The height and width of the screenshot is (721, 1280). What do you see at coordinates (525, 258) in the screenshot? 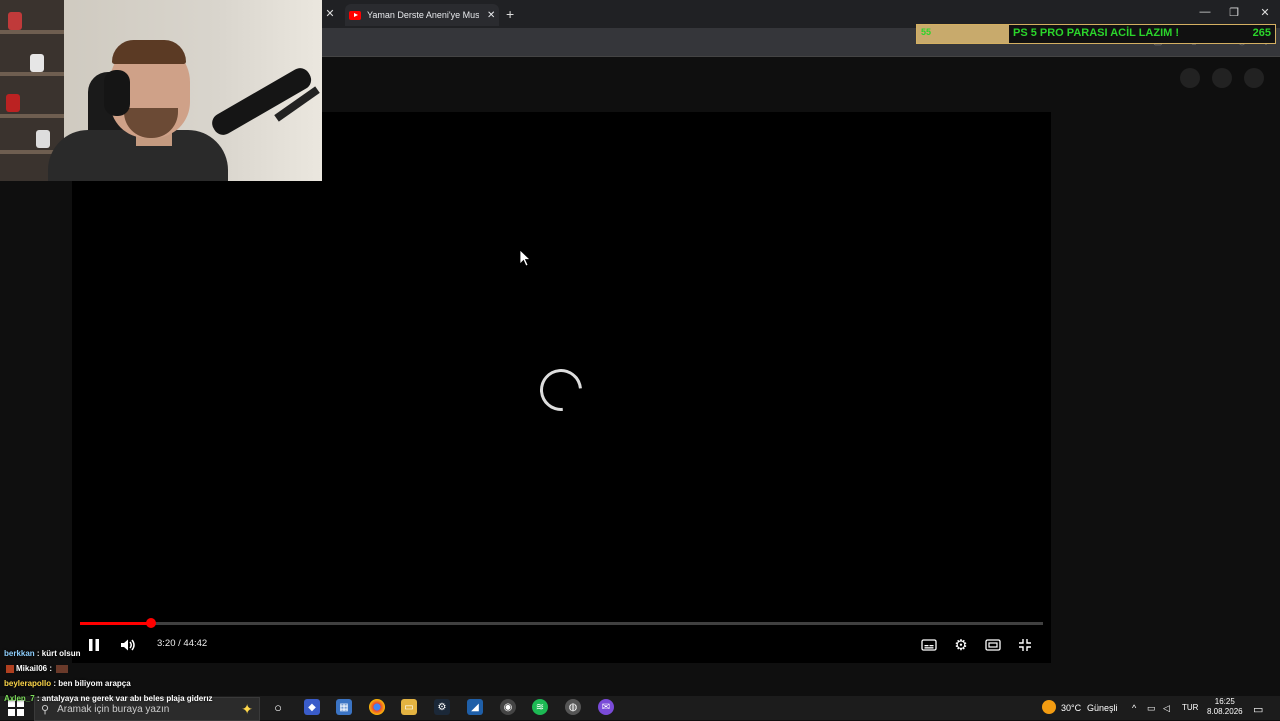
I see `mouse-cursor-icon` at bounding box center [525, 258].